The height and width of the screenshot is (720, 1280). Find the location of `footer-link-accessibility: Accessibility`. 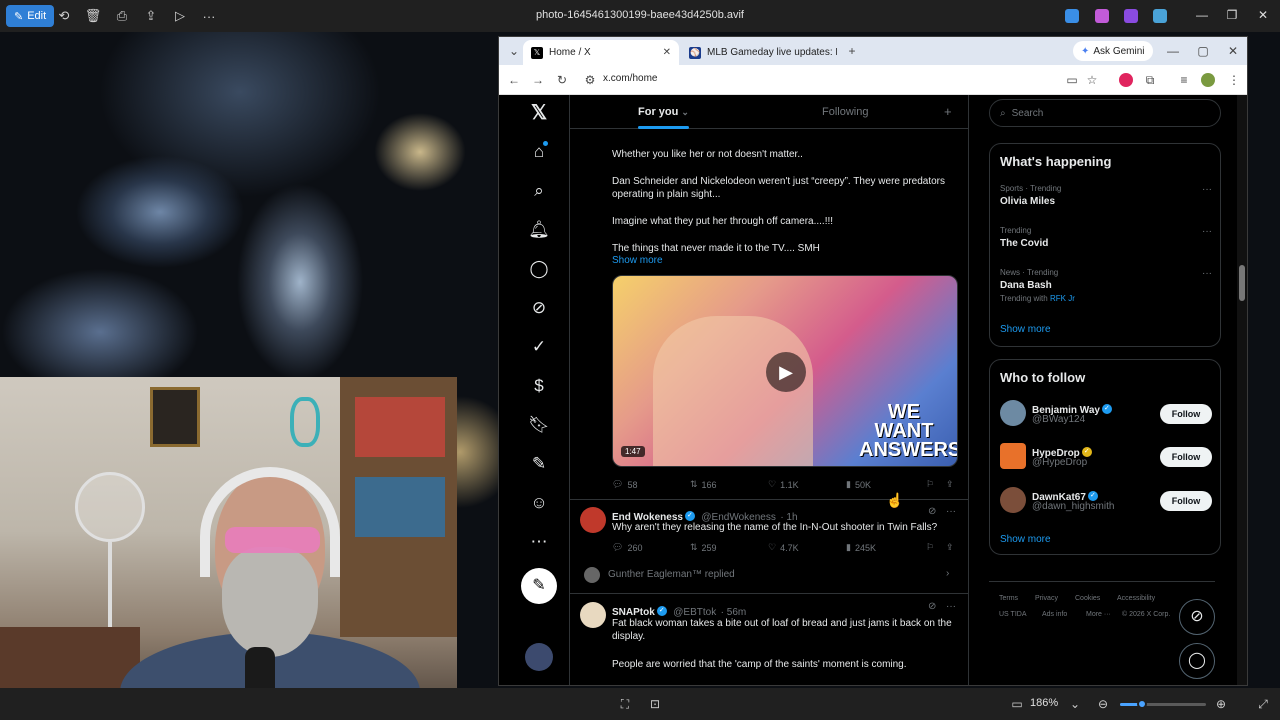

footer-link-accessibility: Accessibility is located at coordinates (1136, 598).